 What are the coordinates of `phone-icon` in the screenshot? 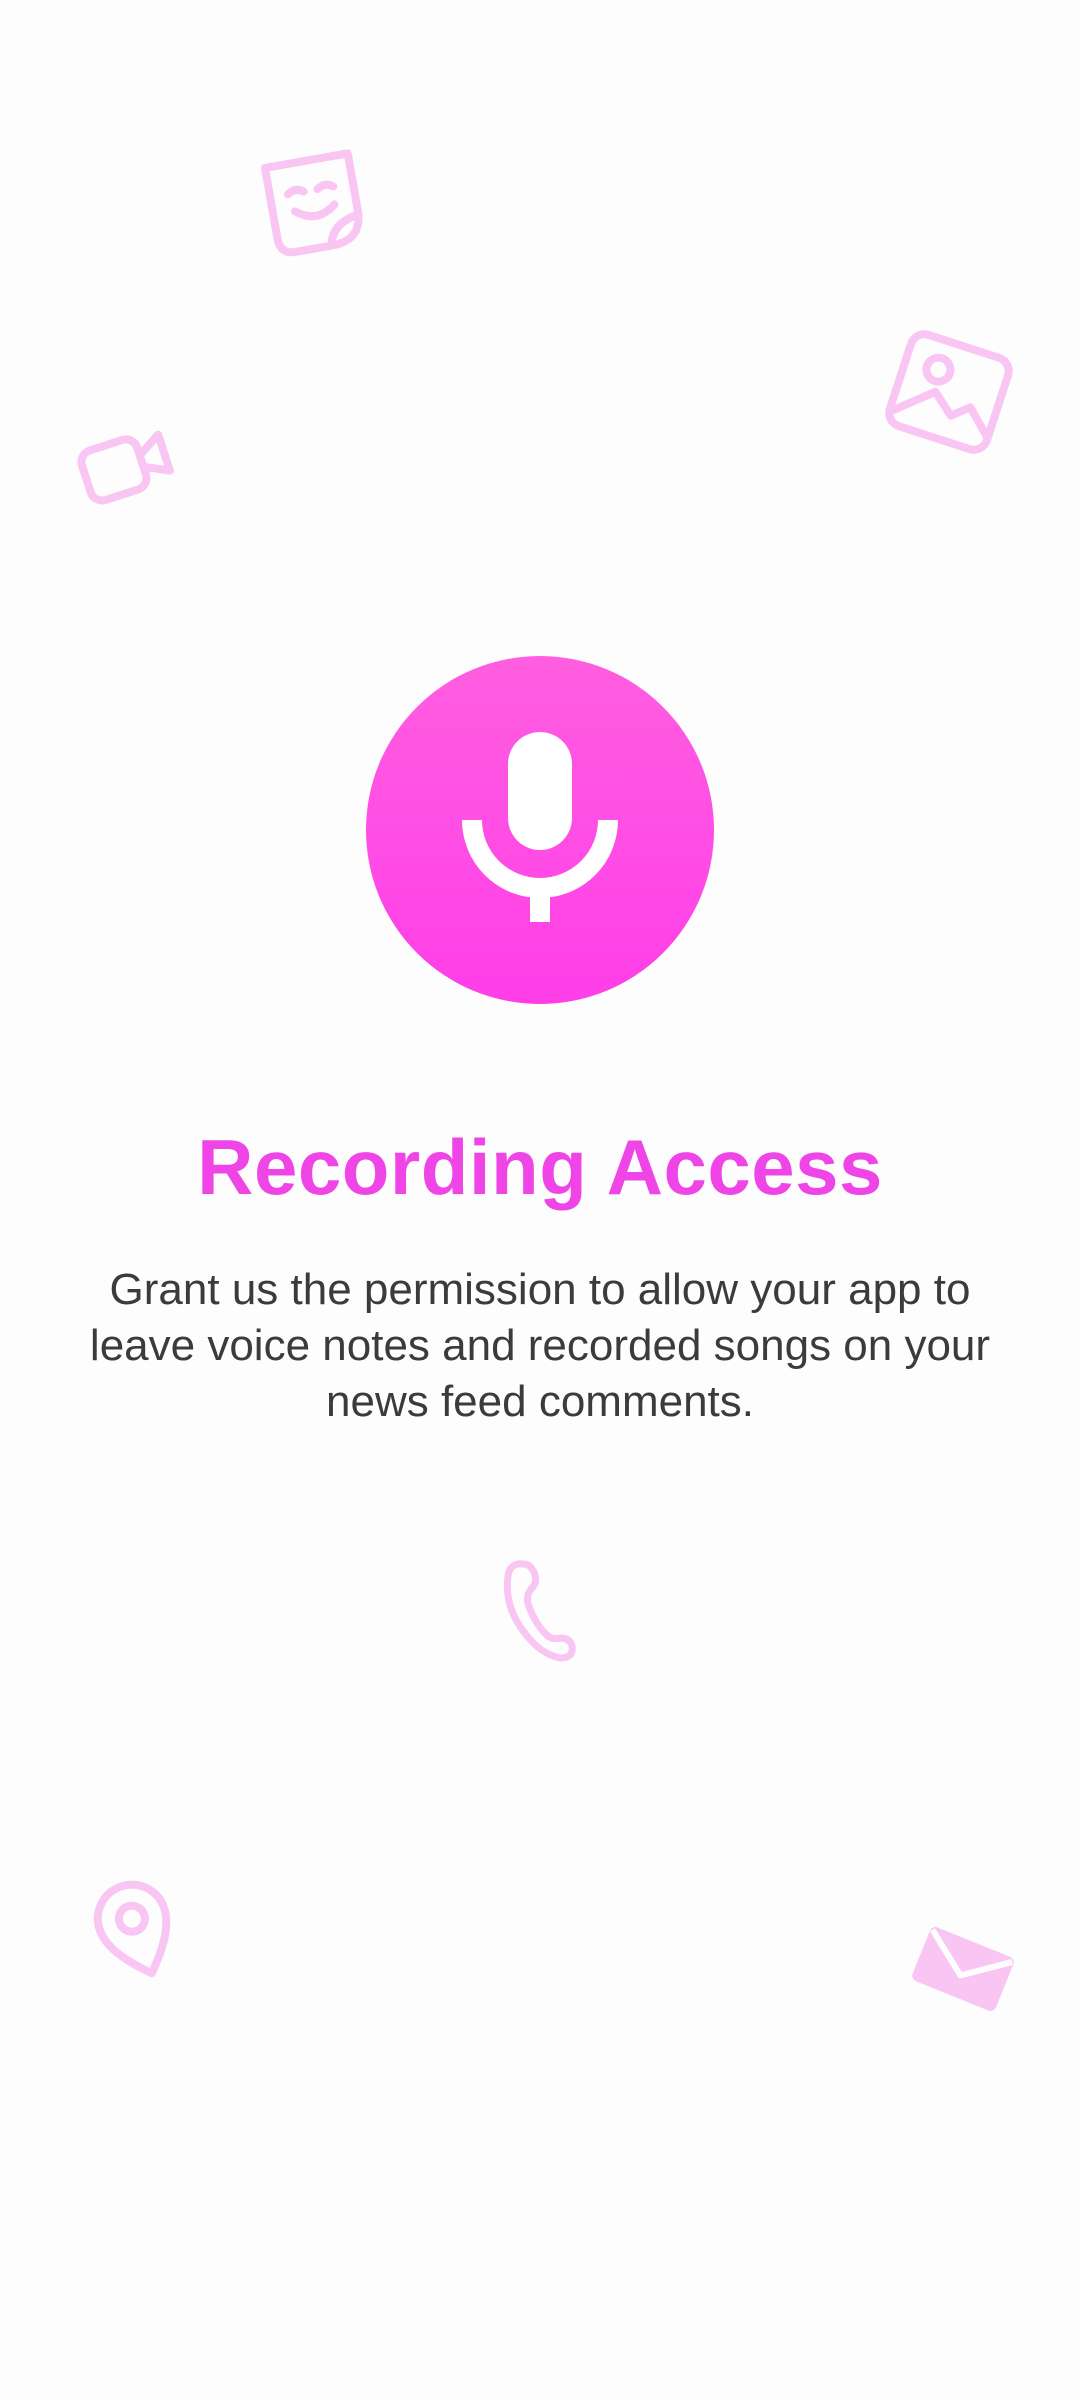 It's located at (536, 1610).